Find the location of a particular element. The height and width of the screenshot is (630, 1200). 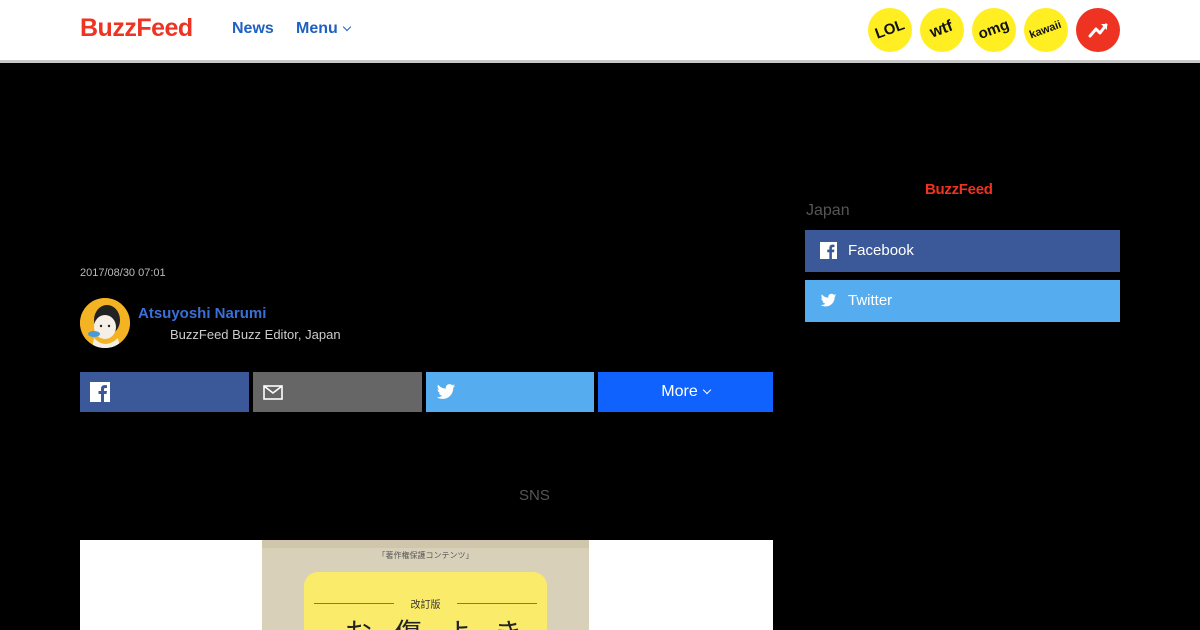

sidebar-facebook-label: Facebook is located at coordinates (881, 250).